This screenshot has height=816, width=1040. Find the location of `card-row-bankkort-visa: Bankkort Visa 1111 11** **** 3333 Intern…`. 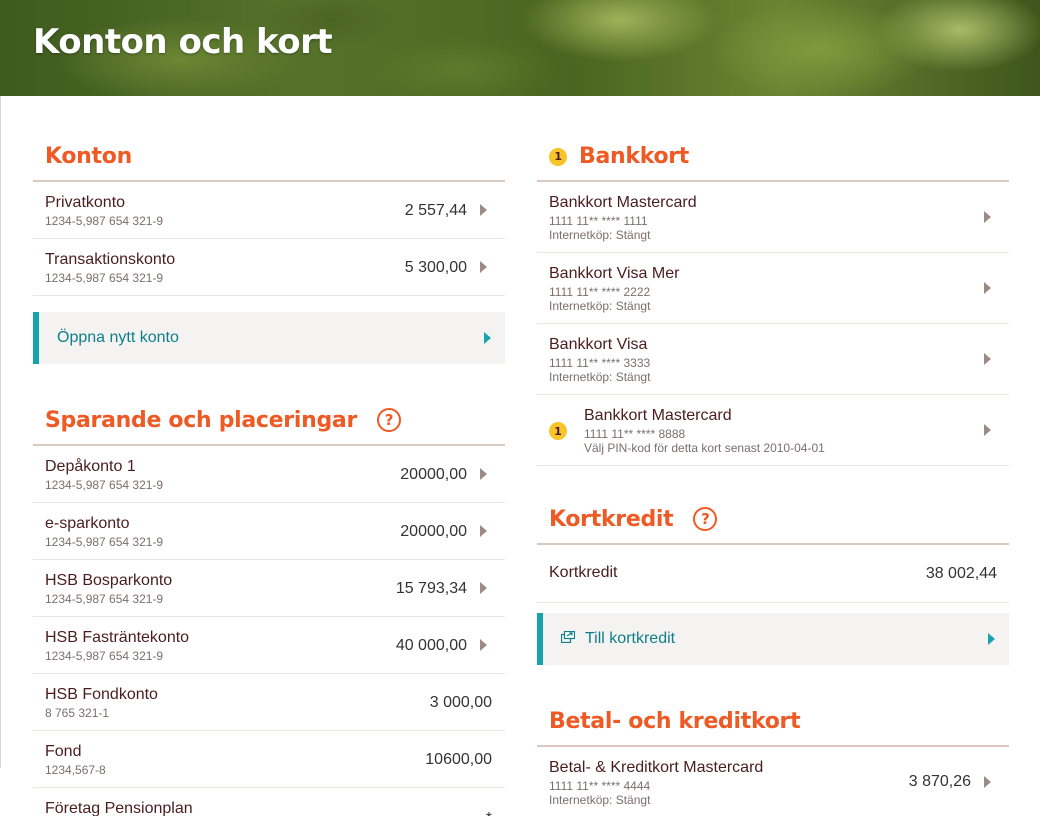

card-row-bankkort-visa: Bankkort Visa 1111 11** **** 3333 Intern… is located at coordinates (773, 359).